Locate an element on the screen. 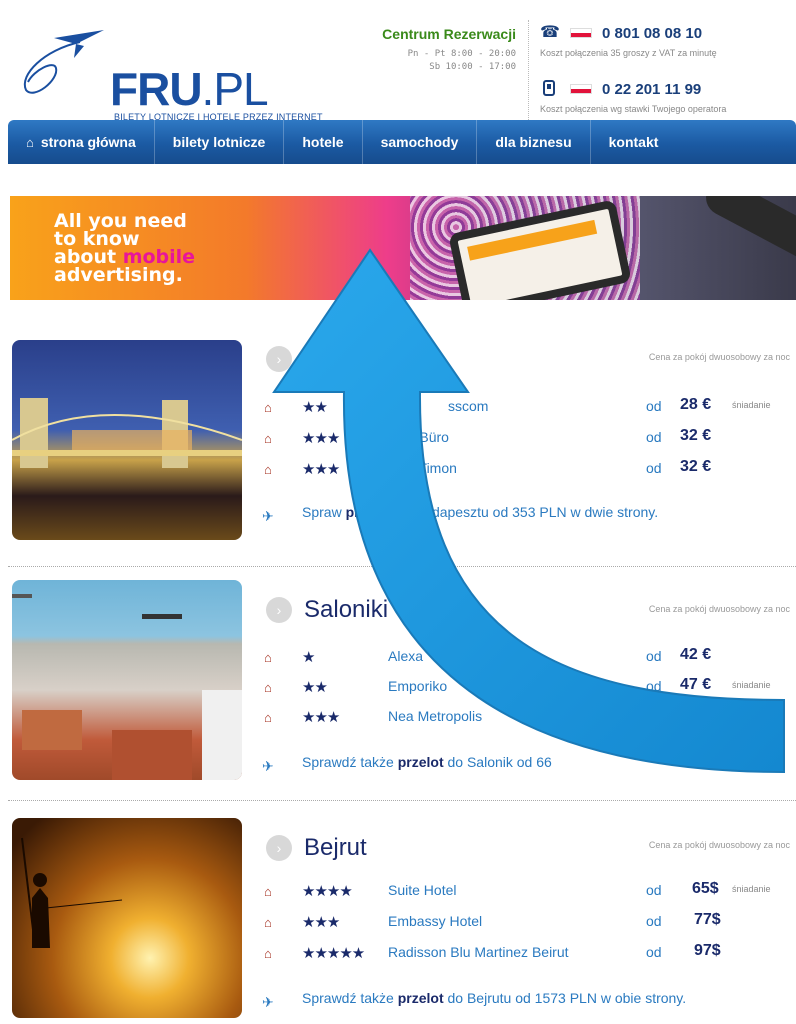 The image size is (796, 1024). opening-hours: Pn - Pt 8:00 - 20:00 Sb 10:00 - 17:00 is located at coordinates (434, 61).